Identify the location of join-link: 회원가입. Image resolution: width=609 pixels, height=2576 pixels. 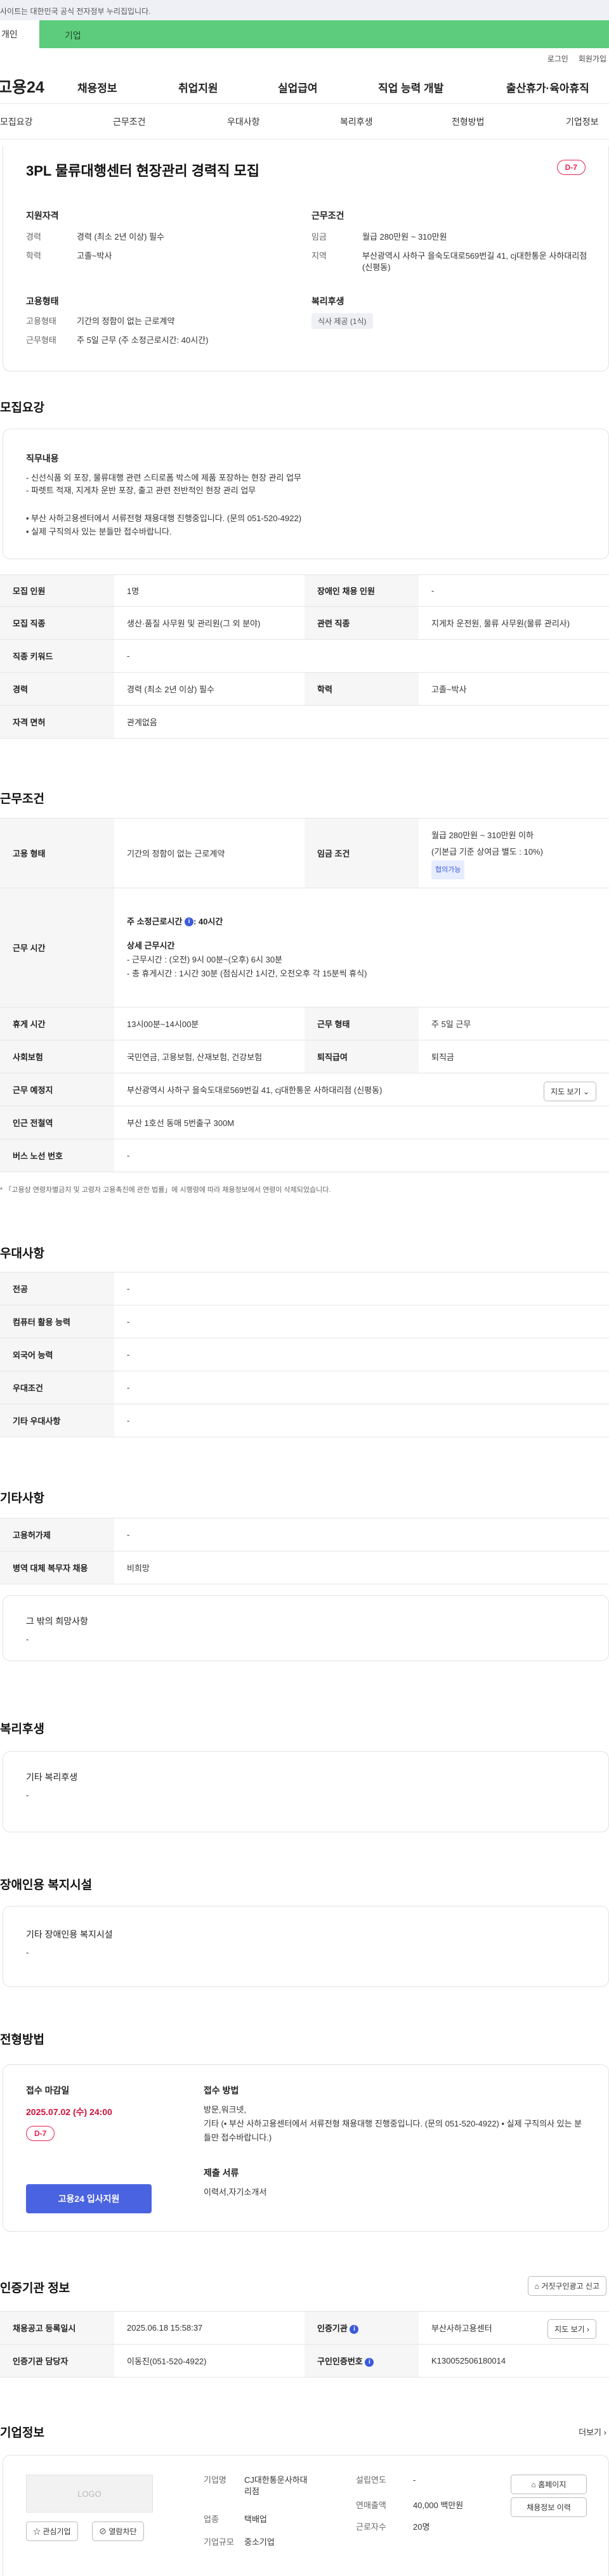
(592, 58).